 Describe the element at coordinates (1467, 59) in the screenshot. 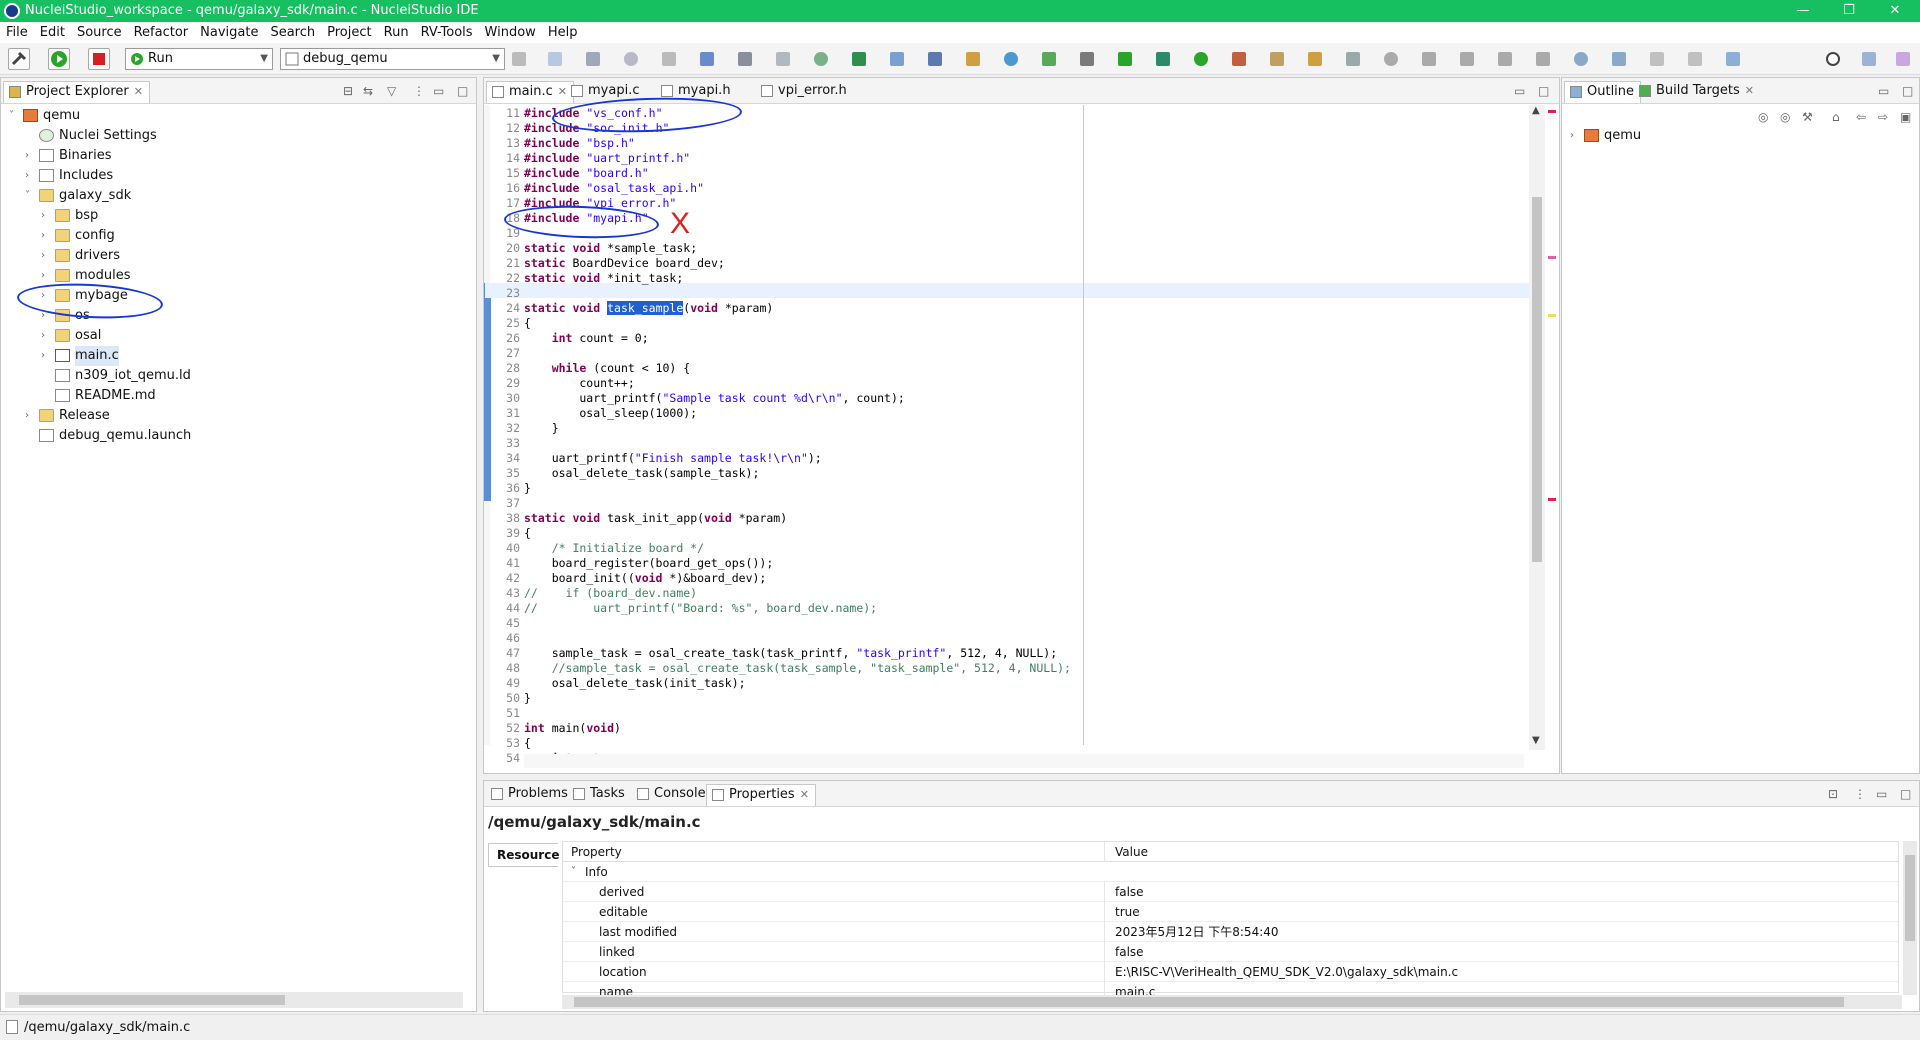

I see `pilcrow-icon` at that location.